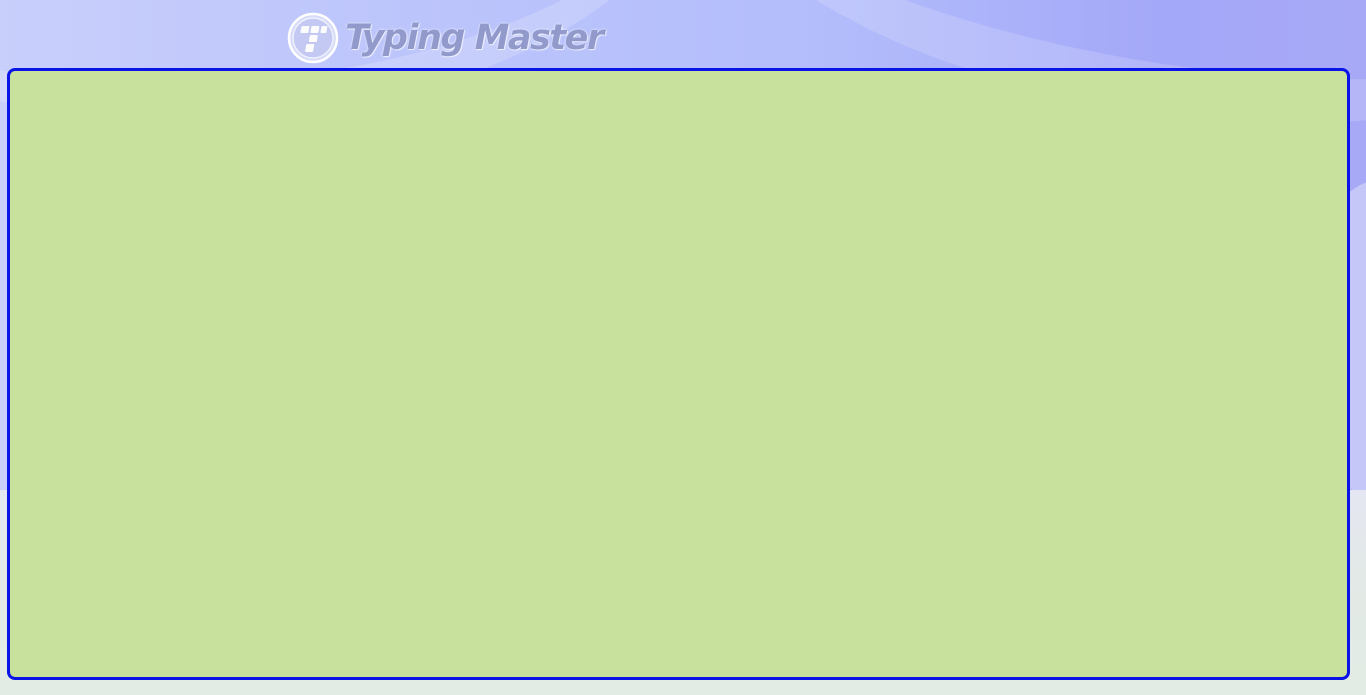  What do you see at coordinates (474, 37) in the screenshot?
I see `app-title: Typing Master` at bounding box center [474, 37].